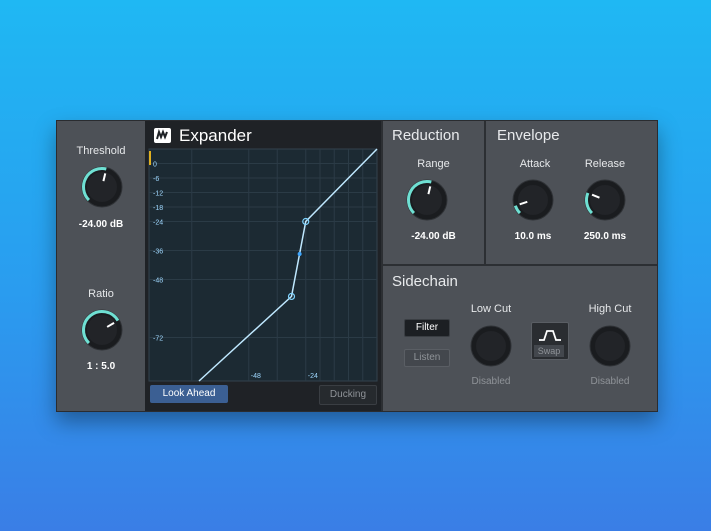 The height and width of the screenshot is (531, 711). What do you see at coordinates (256, 376) in the screenshot?
I see `x-tick-label: -48` at bounding box center [256, 376].